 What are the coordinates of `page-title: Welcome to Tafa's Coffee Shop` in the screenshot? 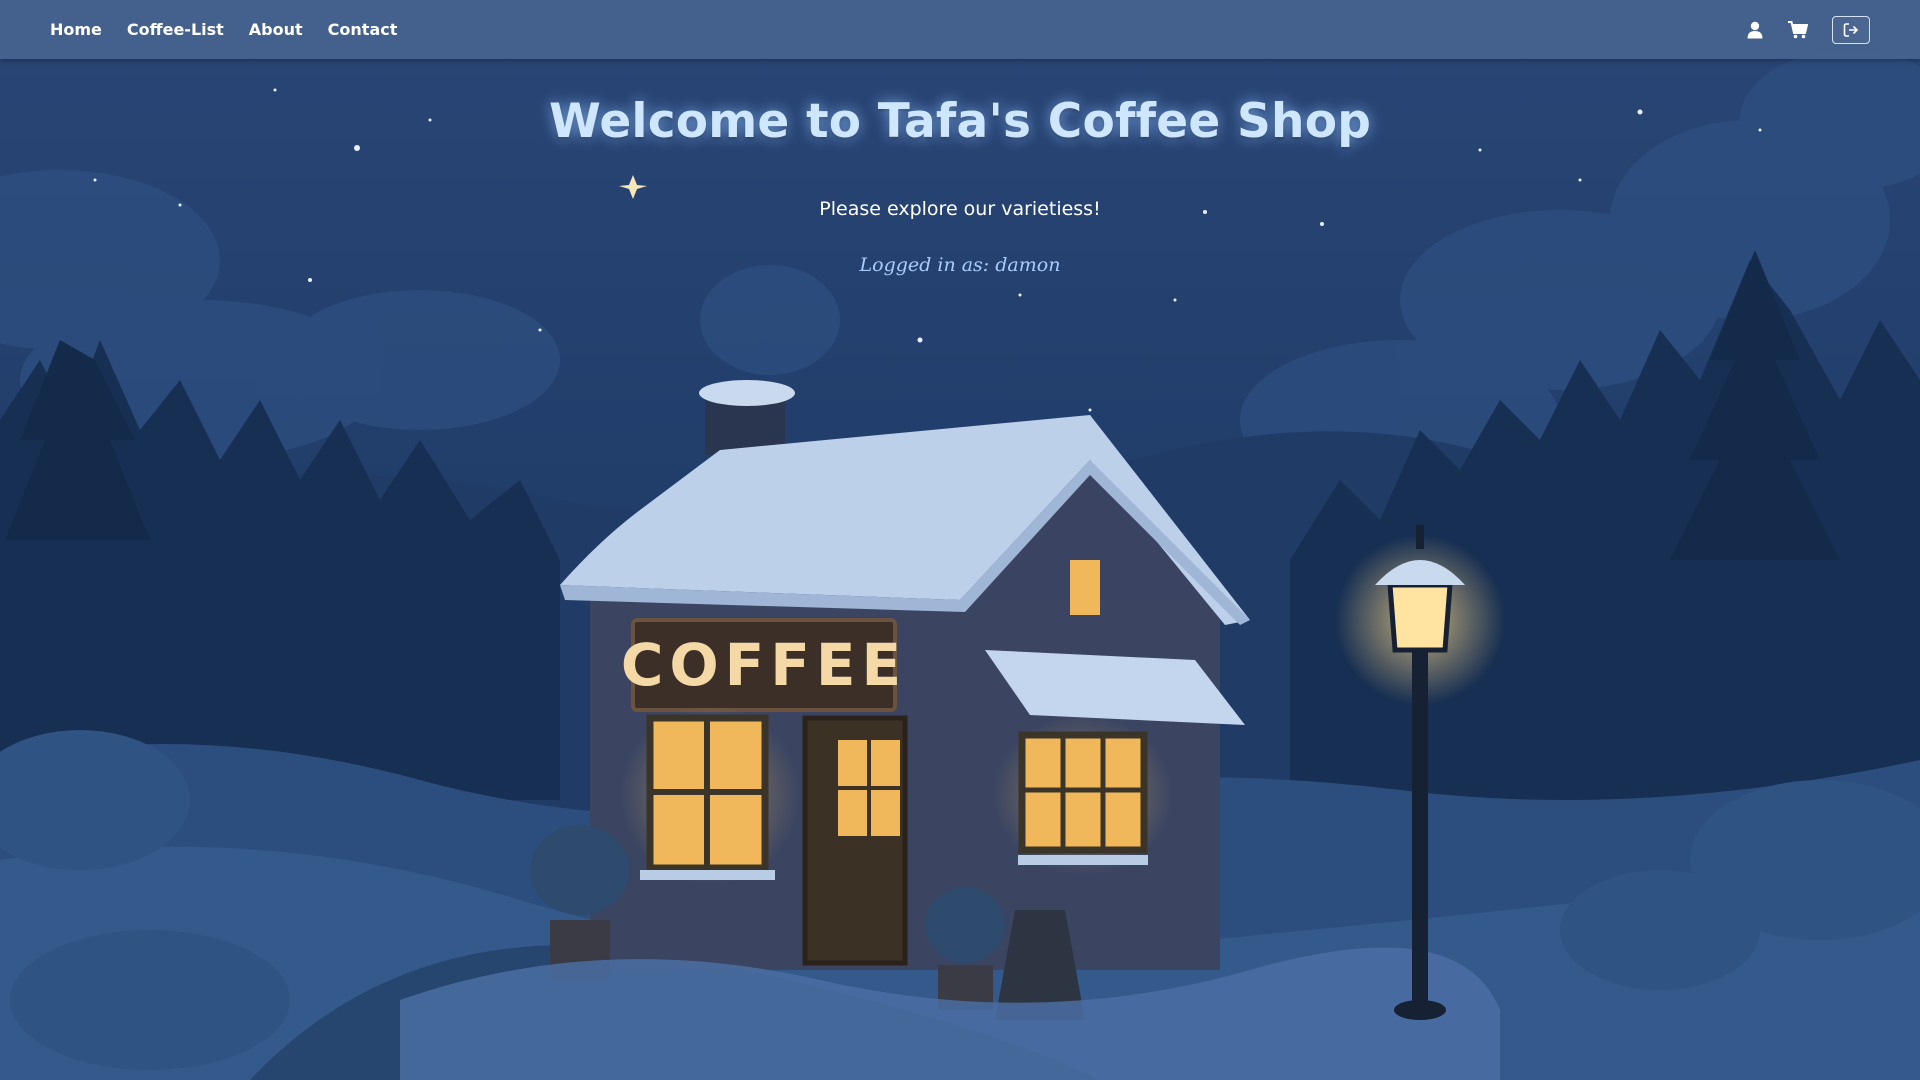 It's located at (960, 121).